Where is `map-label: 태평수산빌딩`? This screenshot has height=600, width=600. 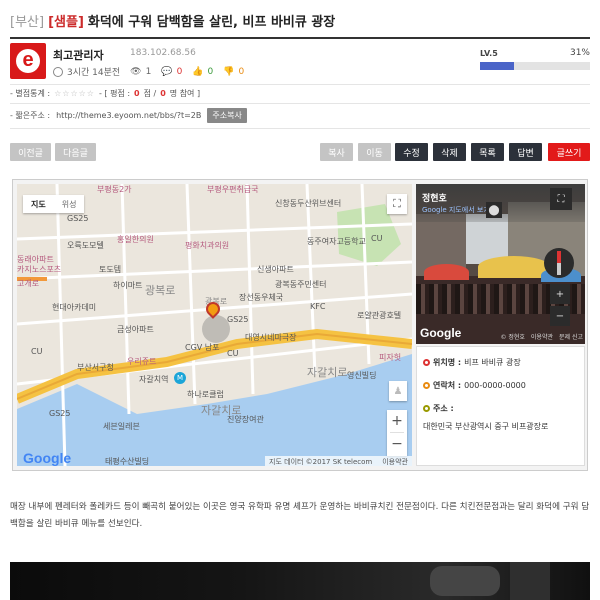 map-label: 태평수산빌딩 is located at coordinates (127, 461).